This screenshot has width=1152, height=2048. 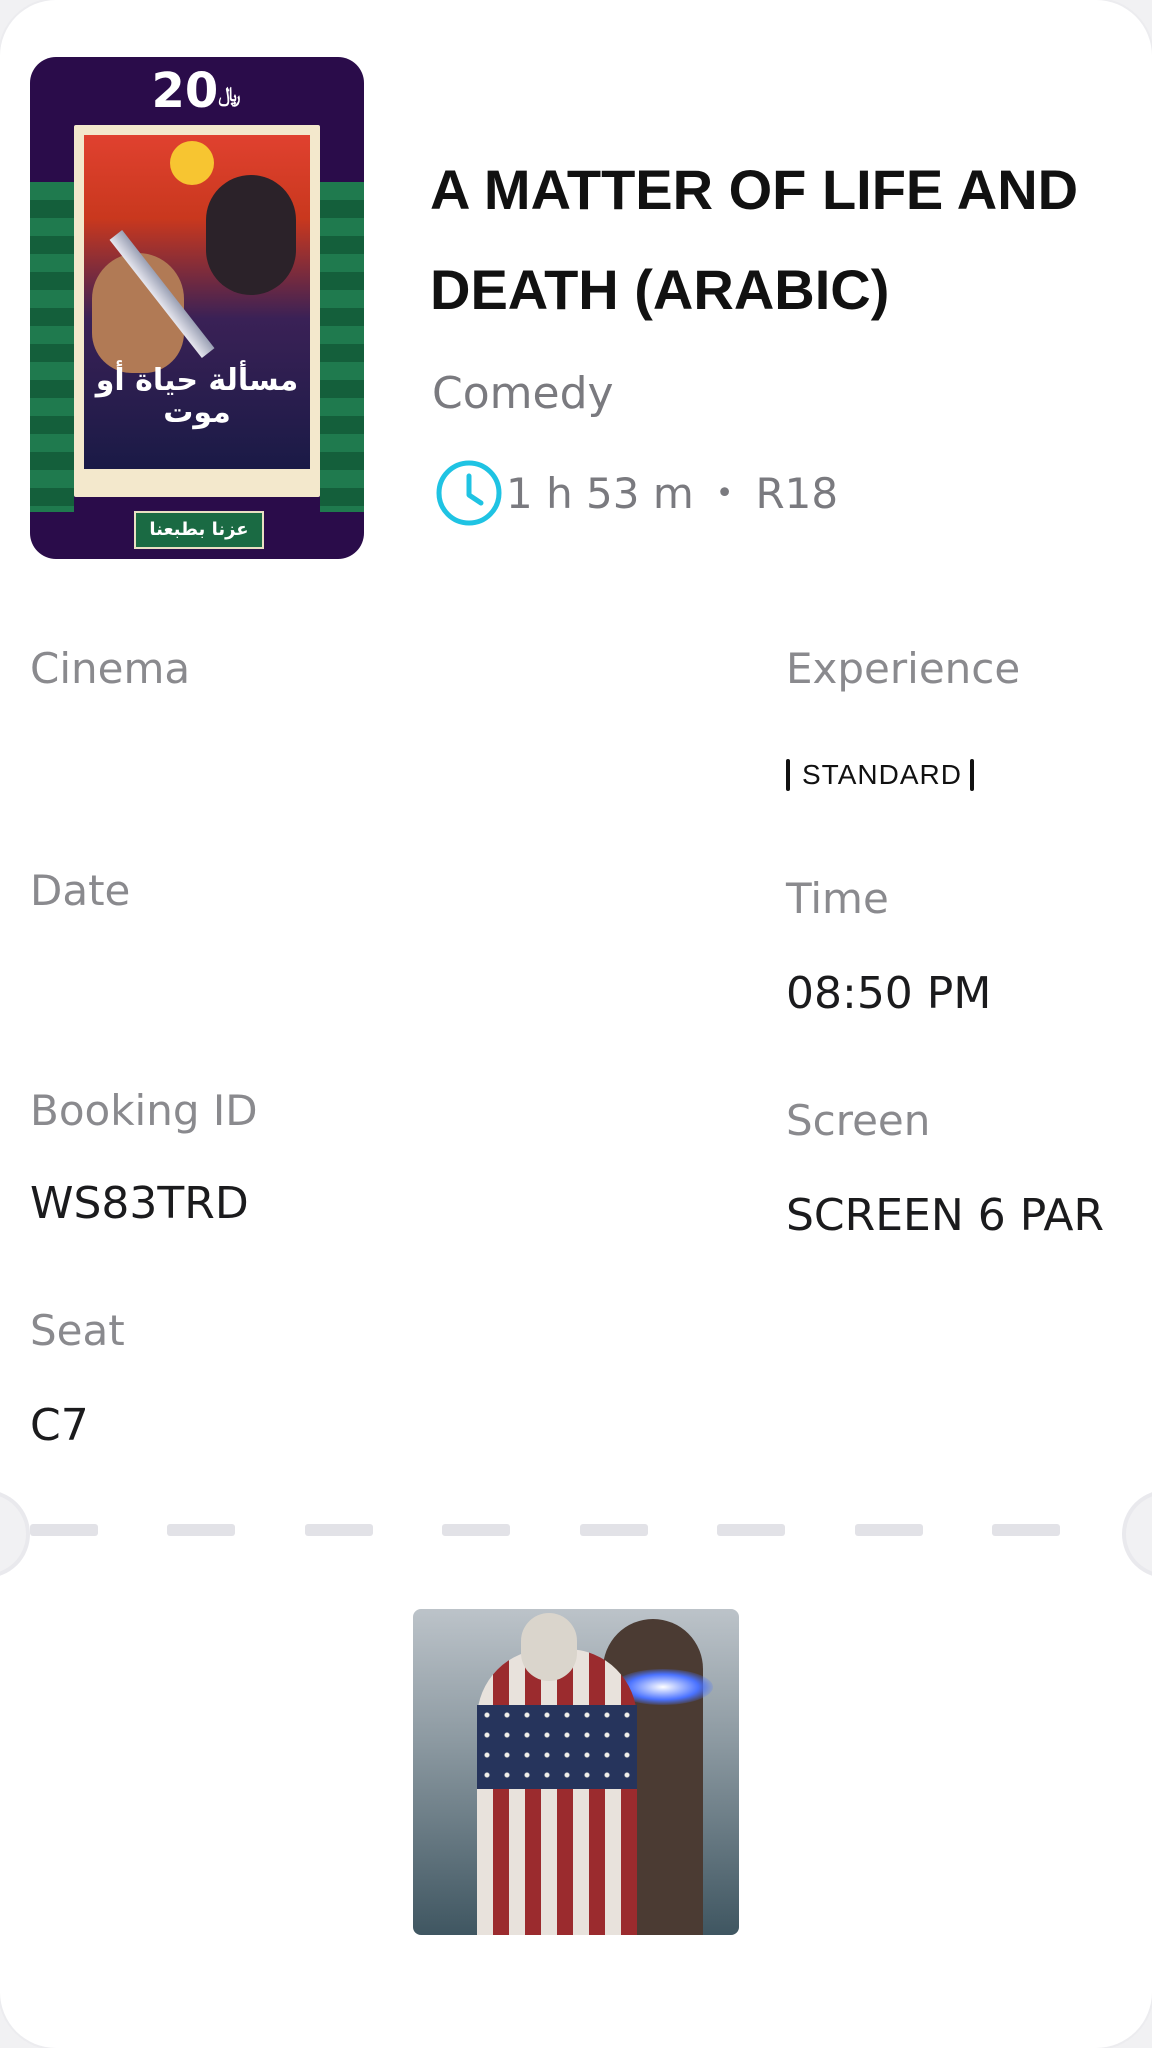 What do you see at coordinates (110, 668) in the screenshot?
I see `cinema-label: Cinema` at bounding box center [110, 668].